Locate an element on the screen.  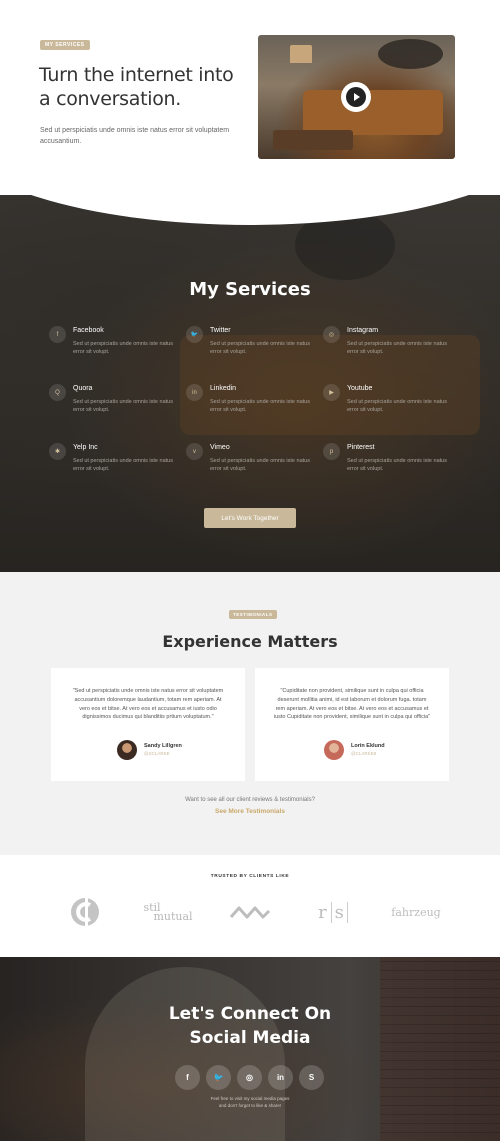
trusted-label: TRUSTED BY CLIENTS LIKE is located at coordinates (250, 876).